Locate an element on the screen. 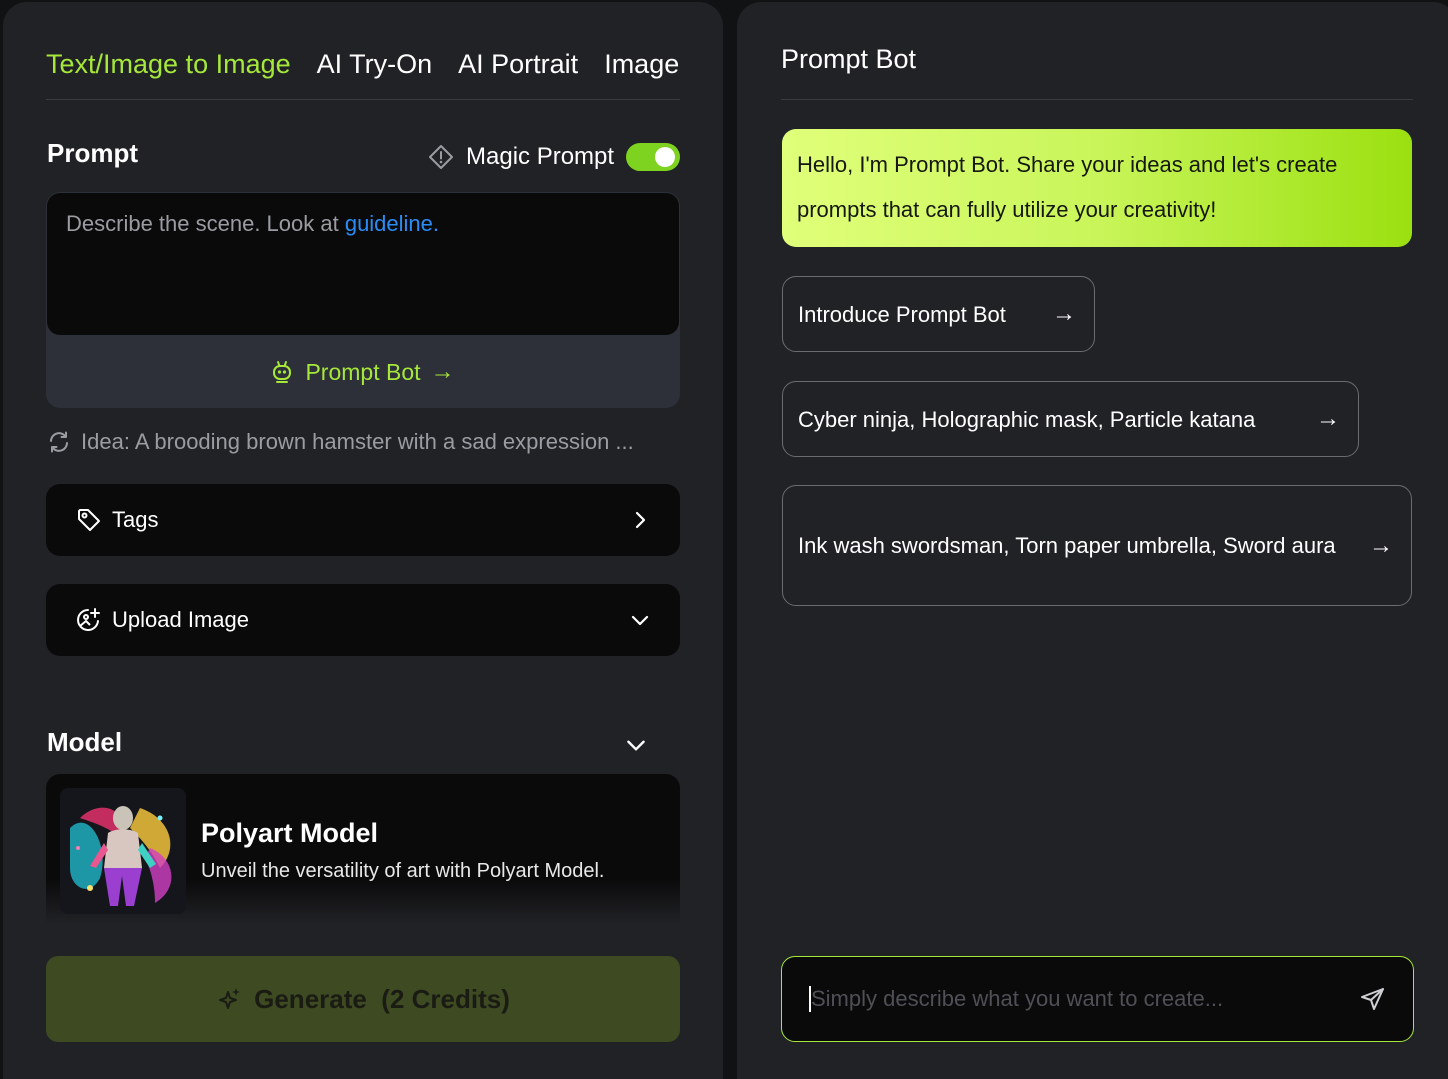 The width and height of the screenshot is (1448, 1079). magic-prompt-control: Magic Prompt is located at coordinates (554, 157).